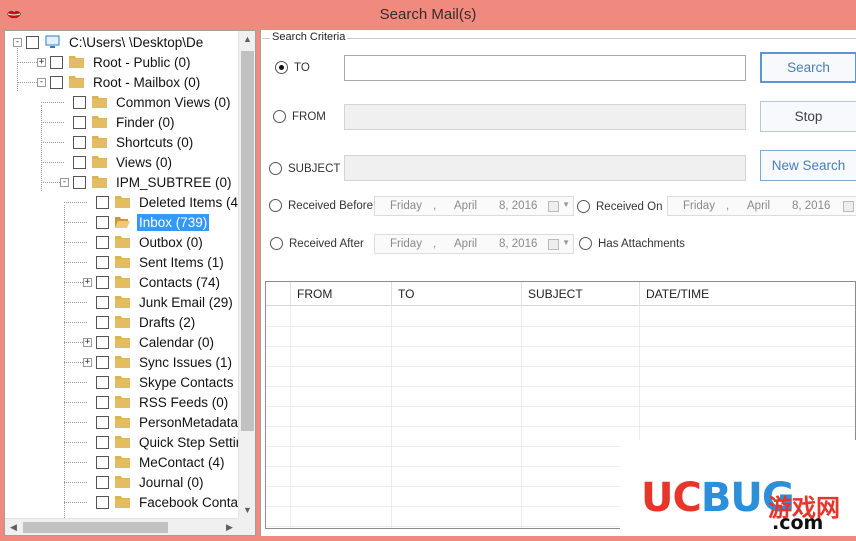 Image resolution: width=856 pixels, height=541 pixels. Describe the element at coordinates (518, 206) in the screenshot. I see `date-day-year: 8, 2016` at that location.